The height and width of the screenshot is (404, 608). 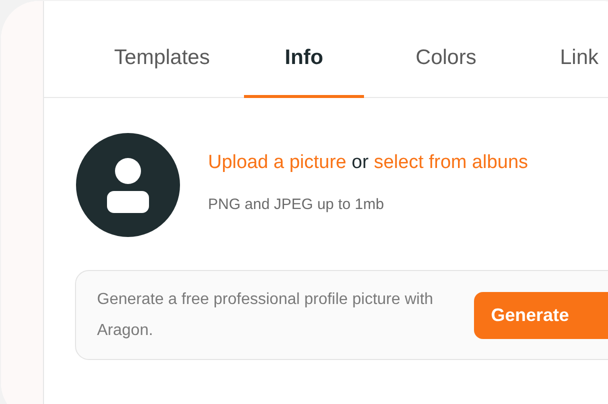 What do you see at coordinates (360, 162) in the screenshot?
I see `or-text: or` at bounding box center [360, 162].